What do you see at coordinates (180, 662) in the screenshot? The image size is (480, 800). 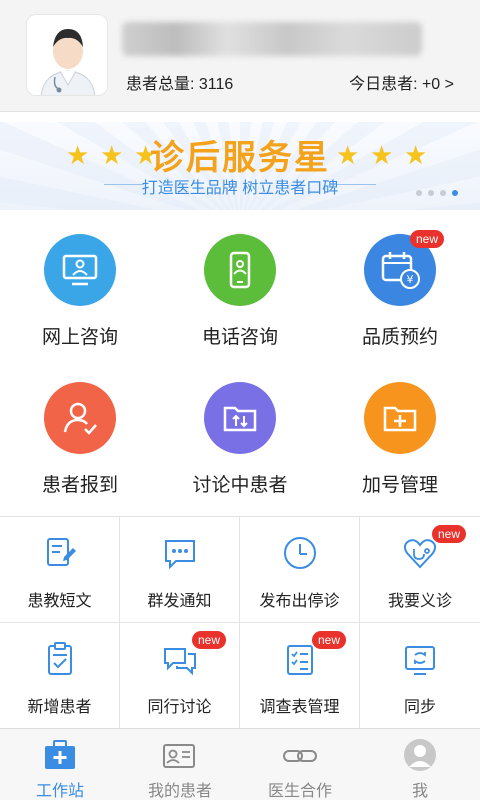 I see `chat-bubbles-icon` at bounding box center [180, 662].